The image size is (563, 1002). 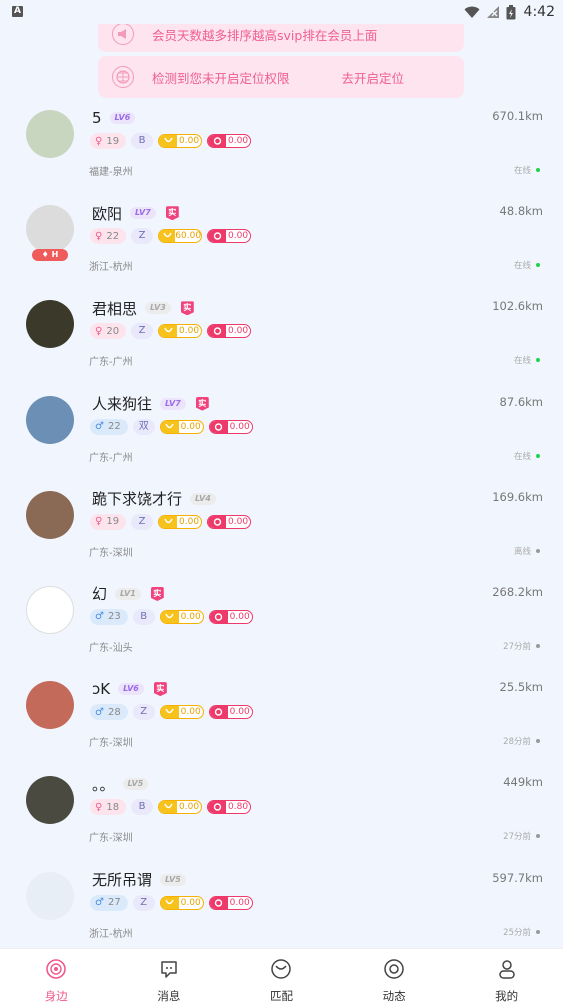 I want to click on location-grid-icon, so click(x=123, y=77).